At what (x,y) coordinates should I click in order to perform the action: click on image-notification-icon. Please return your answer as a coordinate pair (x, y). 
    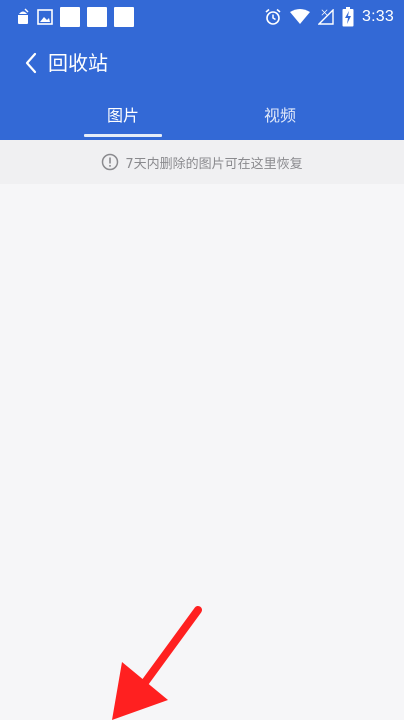
    Looking at the image, I should click on (45, 17).